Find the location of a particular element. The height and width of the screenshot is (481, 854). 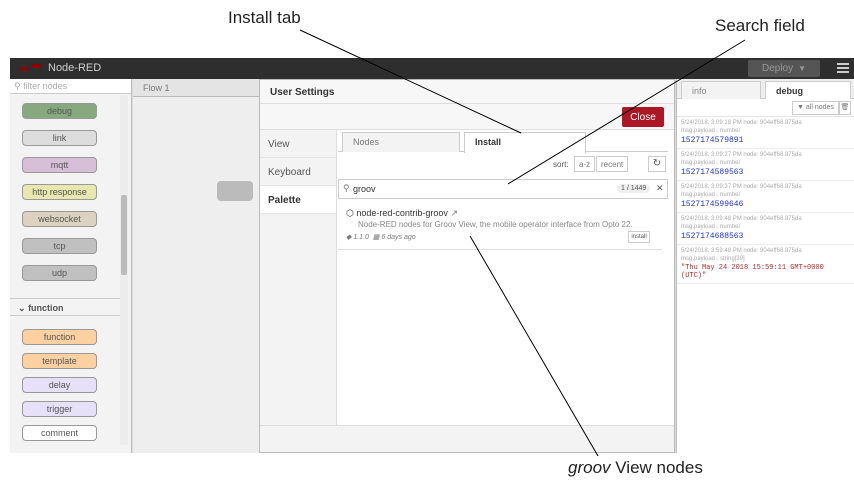

search-result-count: 1 / 1449 is located at coordinates (634, 188).